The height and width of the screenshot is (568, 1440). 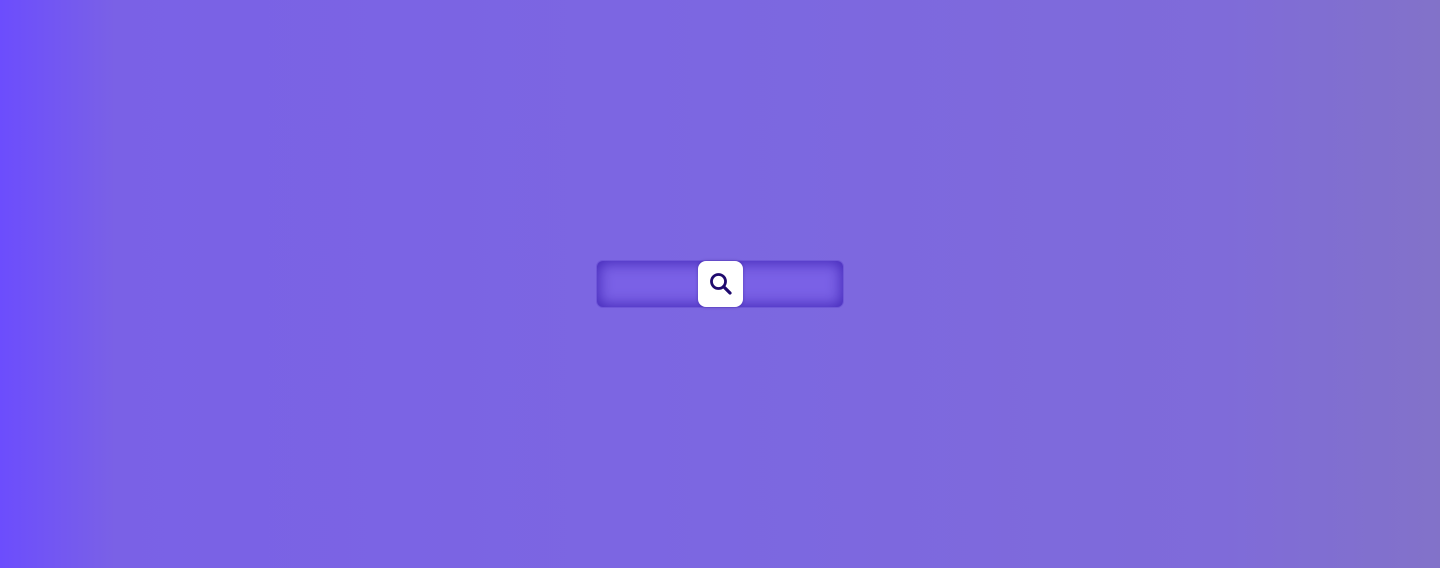 I want to click on search-icon, so click(x=721, y=284).